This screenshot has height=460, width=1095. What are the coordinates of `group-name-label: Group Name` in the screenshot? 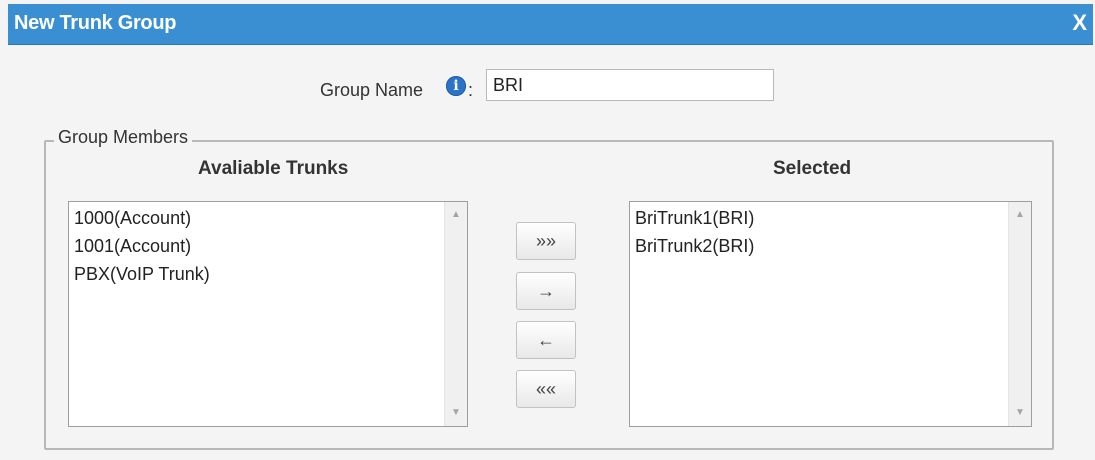 It's located at (372, 90).